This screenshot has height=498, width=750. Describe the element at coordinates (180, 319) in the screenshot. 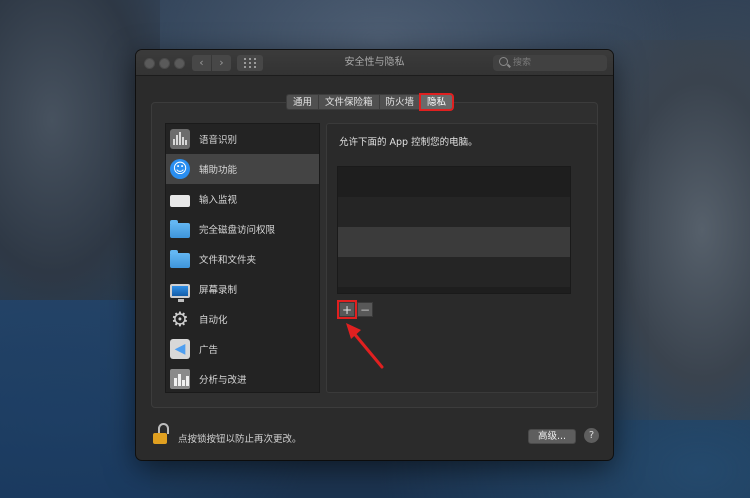

I see `gear-icon: ⚙` at that location.